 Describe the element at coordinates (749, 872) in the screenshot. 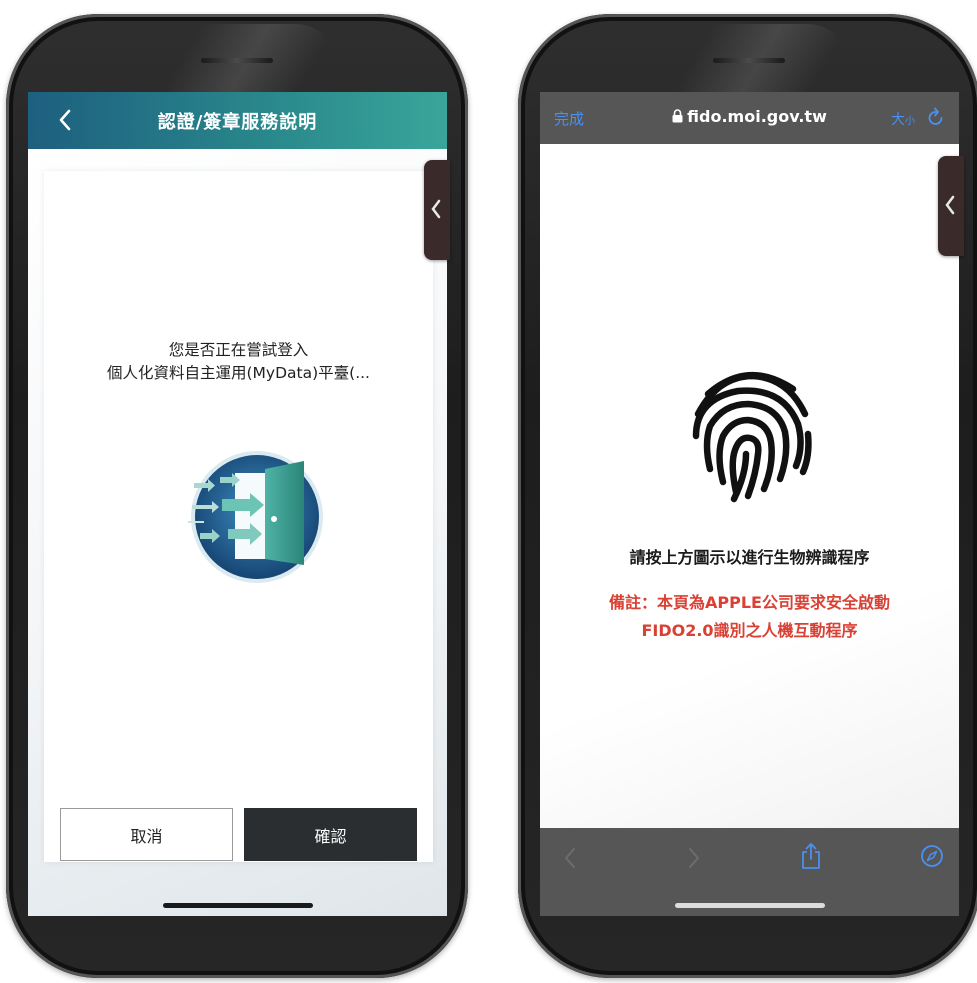

I see `safari-bottom-toolbar` at that location.